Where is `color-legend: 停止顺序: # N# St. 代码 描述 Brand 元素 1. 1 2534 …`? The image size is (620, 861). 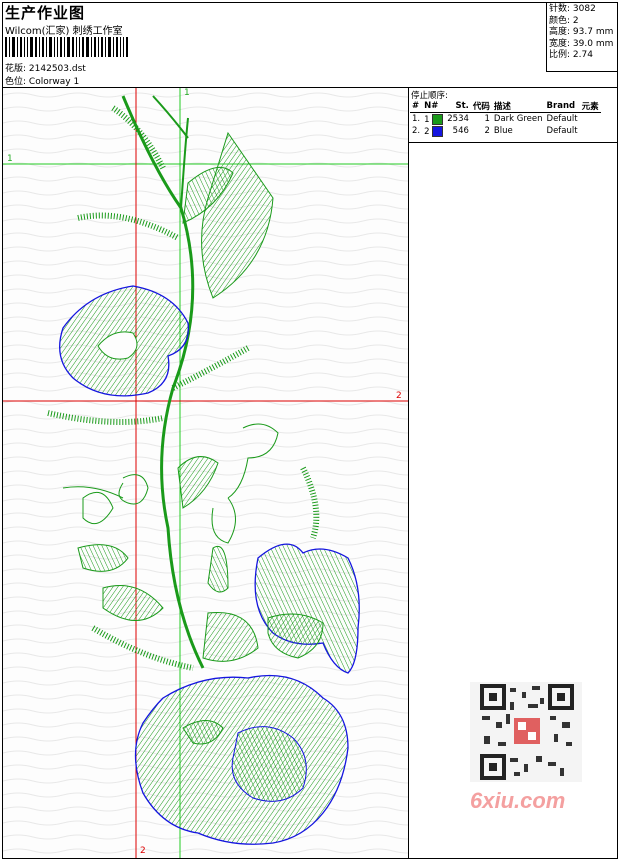 color-legend: 停止顺序: # N# St. 代码 描述 Brand 元素 1. 1 2534 … is located at coordinates (513, 115).